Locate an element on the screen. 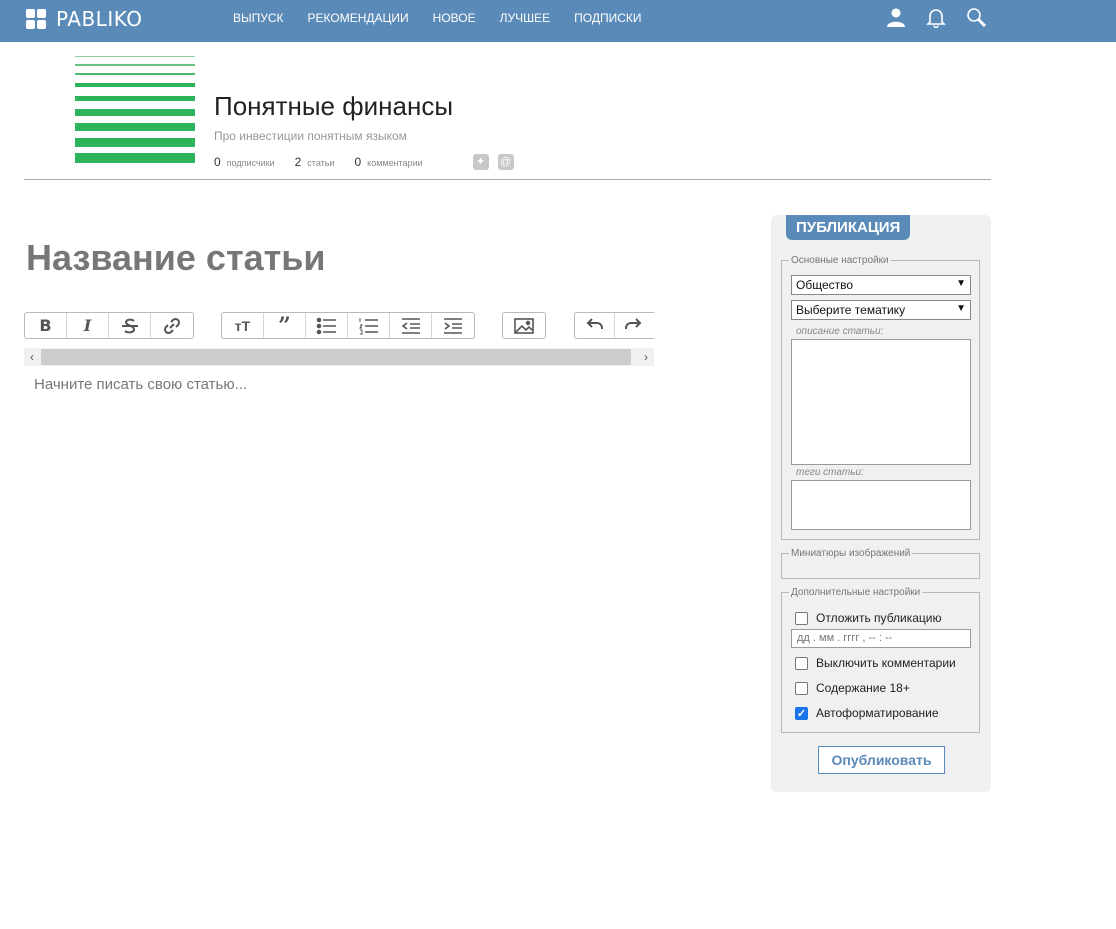  heading-icon: тT is located at coordinates (243, 325).